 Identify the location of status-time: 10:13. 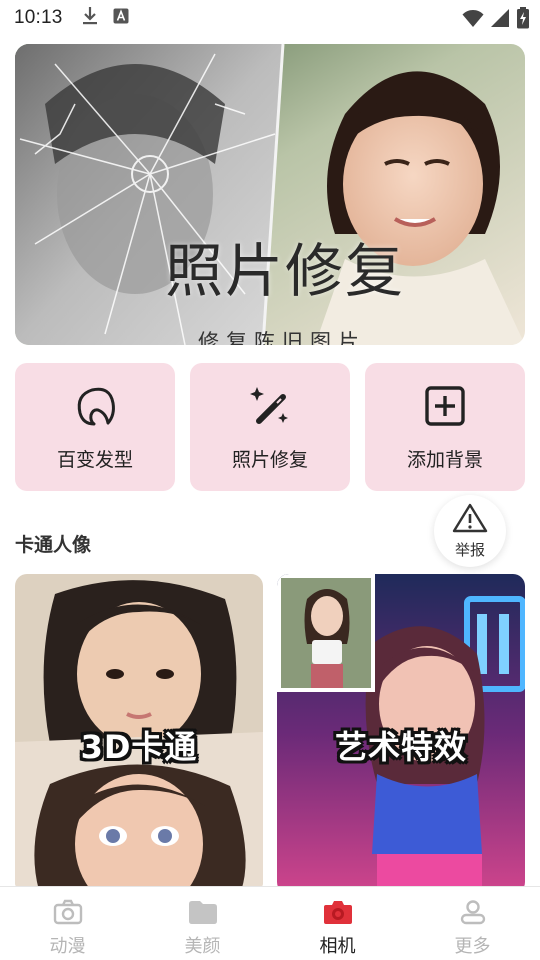
(38, 17).